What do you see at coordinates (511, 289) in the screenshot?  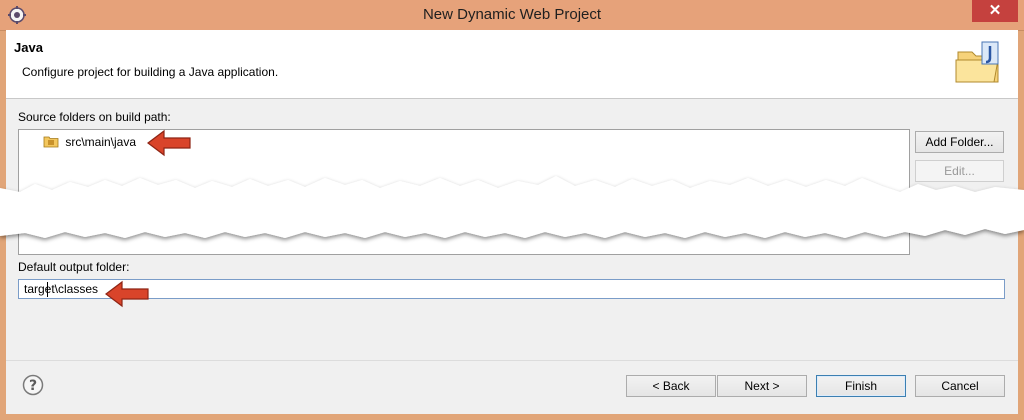 I see `output-folder-field: target\classes` at bounding box center [511, 289].